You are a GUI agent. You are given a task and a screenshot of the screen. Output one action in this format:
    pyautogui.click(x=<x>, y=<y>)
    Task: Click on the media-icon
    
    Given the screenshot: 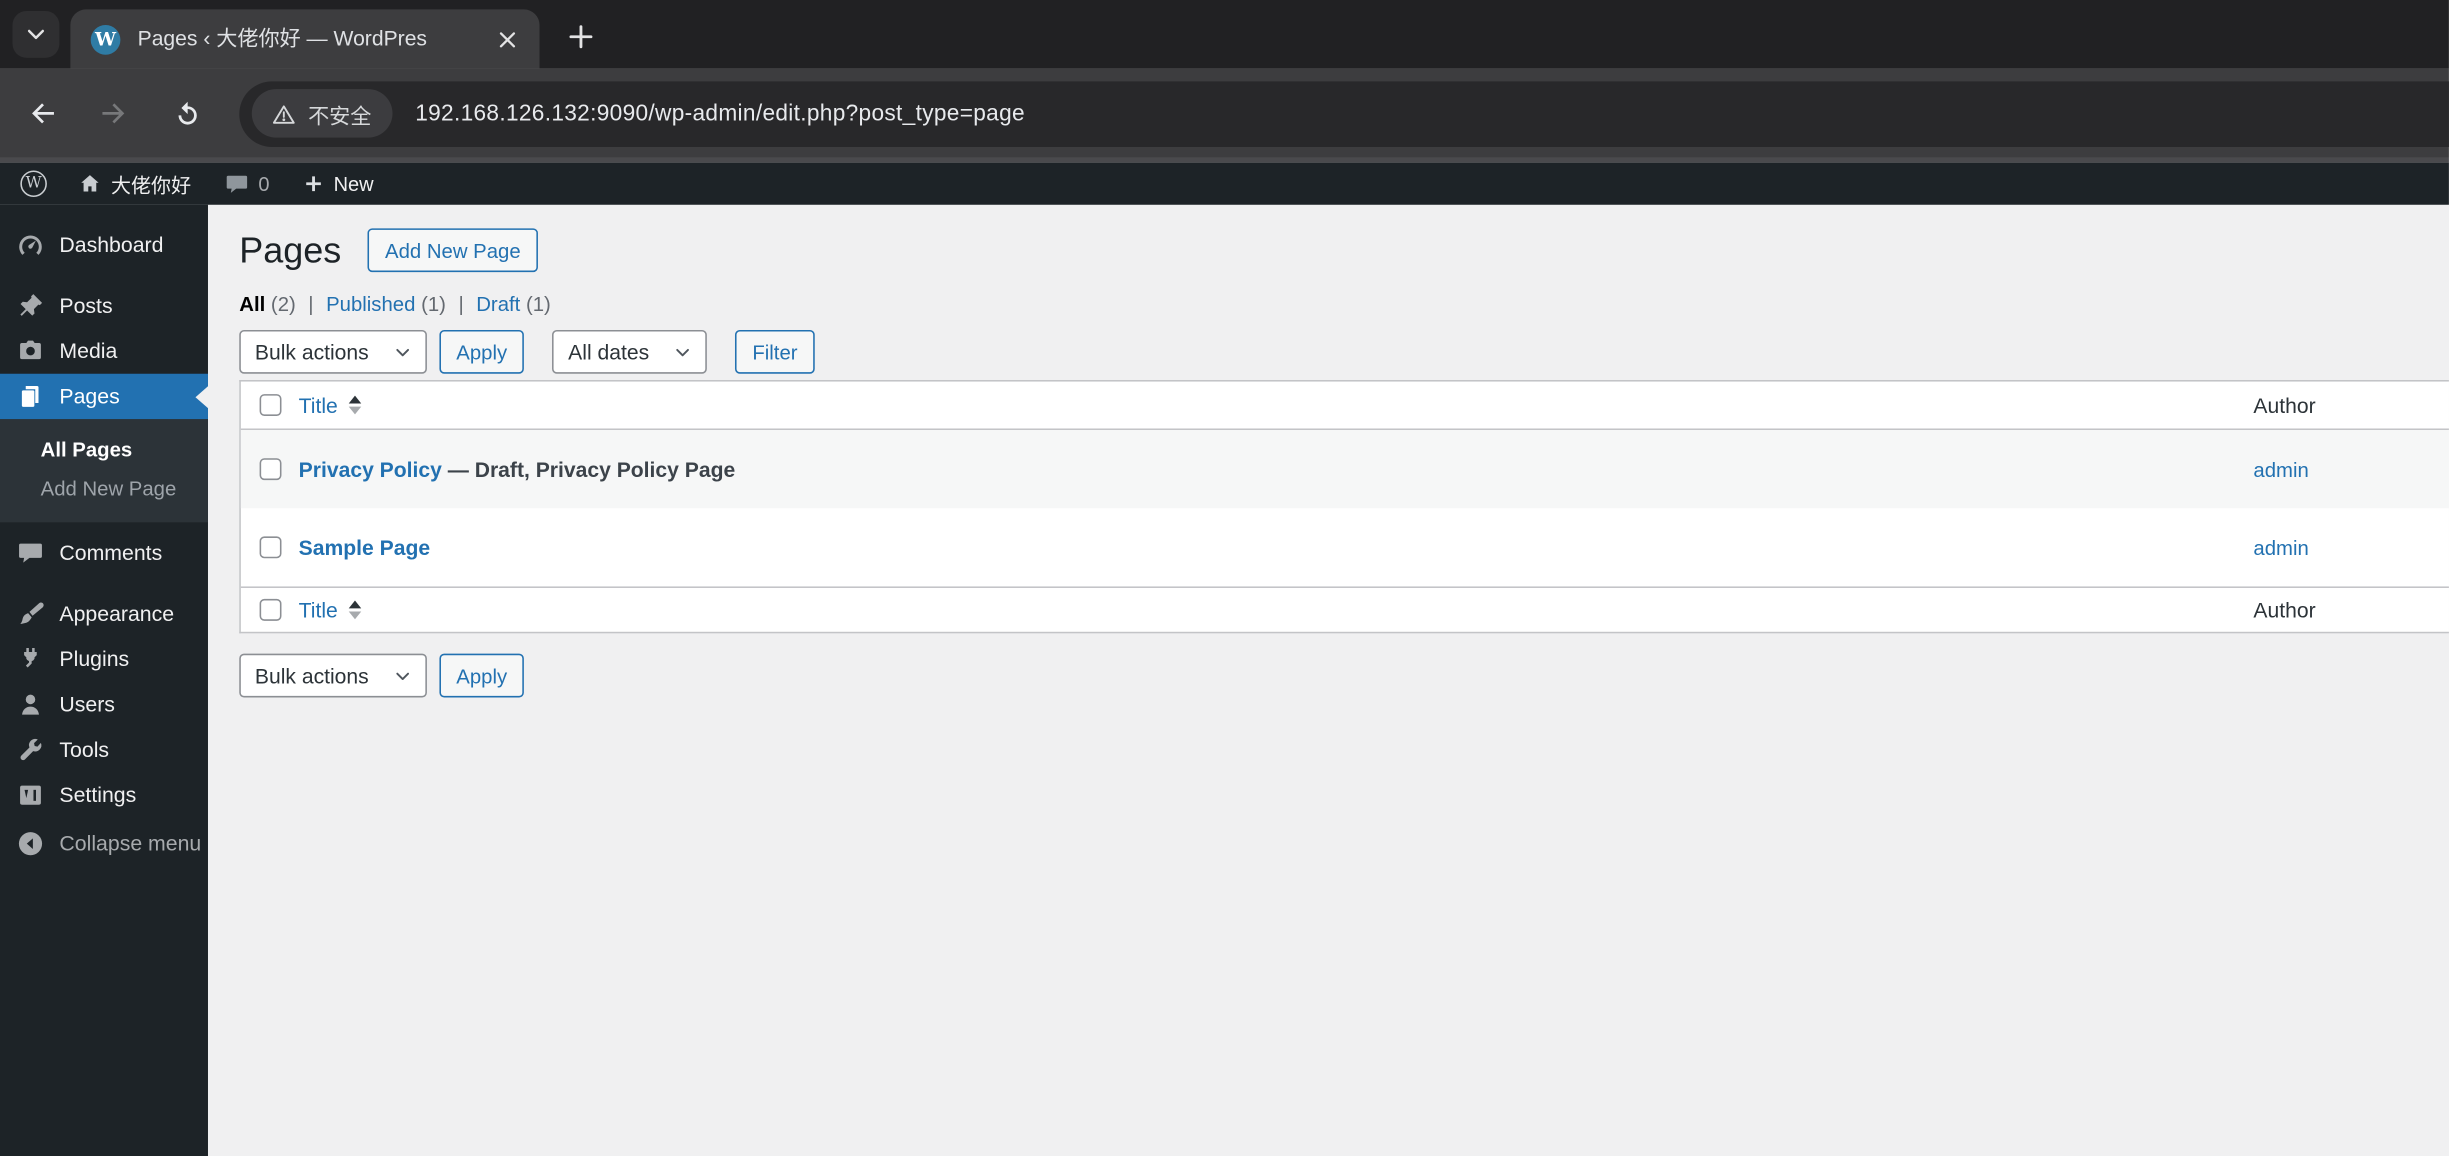 What is the action you would take?
    pyautogui.click(x=31, y=351)
    